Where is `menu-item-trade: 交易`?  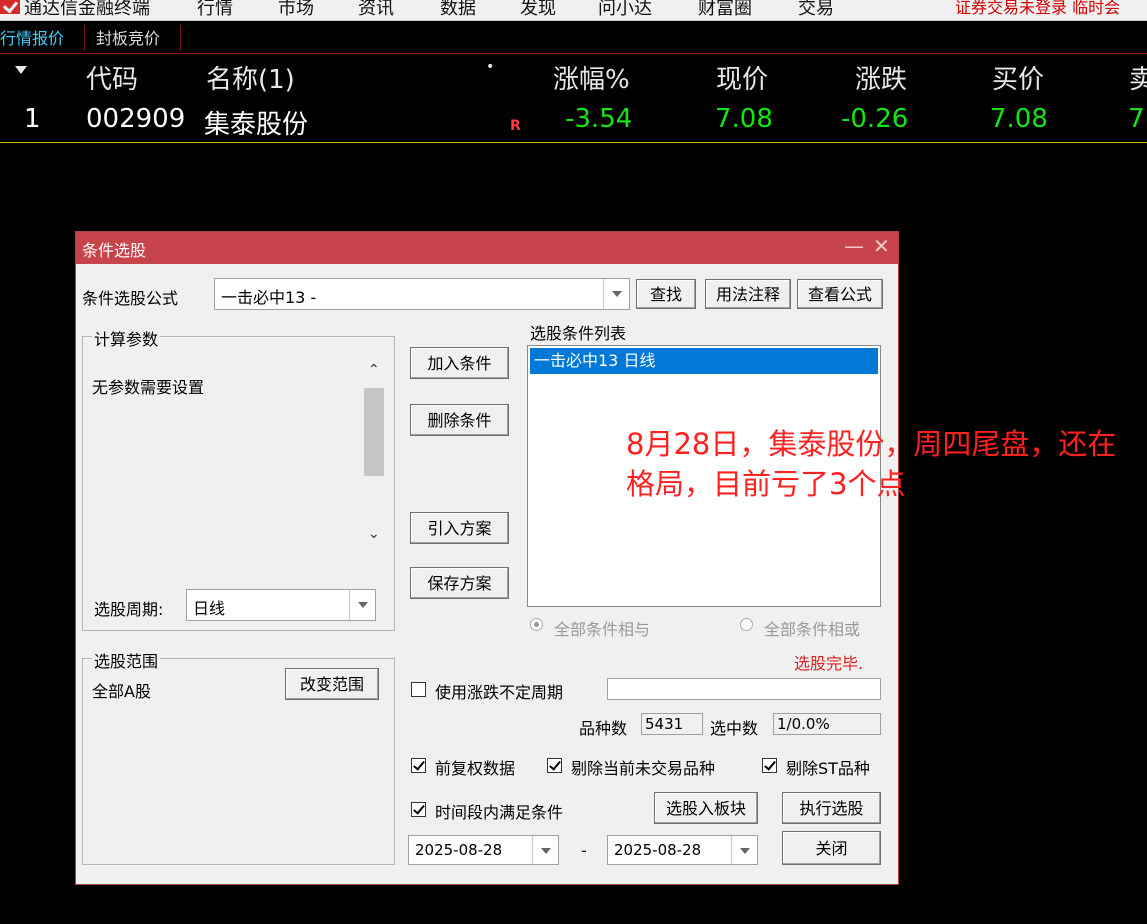 menu-item-trade: 交易 is located at coordinates (816, 10).